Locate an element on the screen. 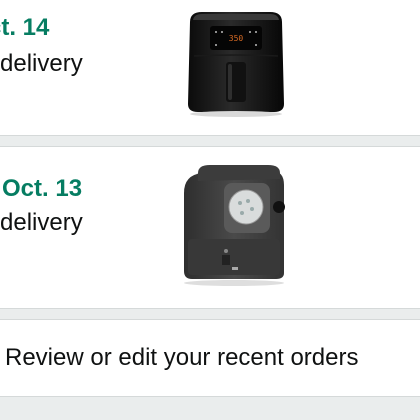 This screenshot has width=420, height=420. svg-text: 350 is located at coordinates (236, 38).